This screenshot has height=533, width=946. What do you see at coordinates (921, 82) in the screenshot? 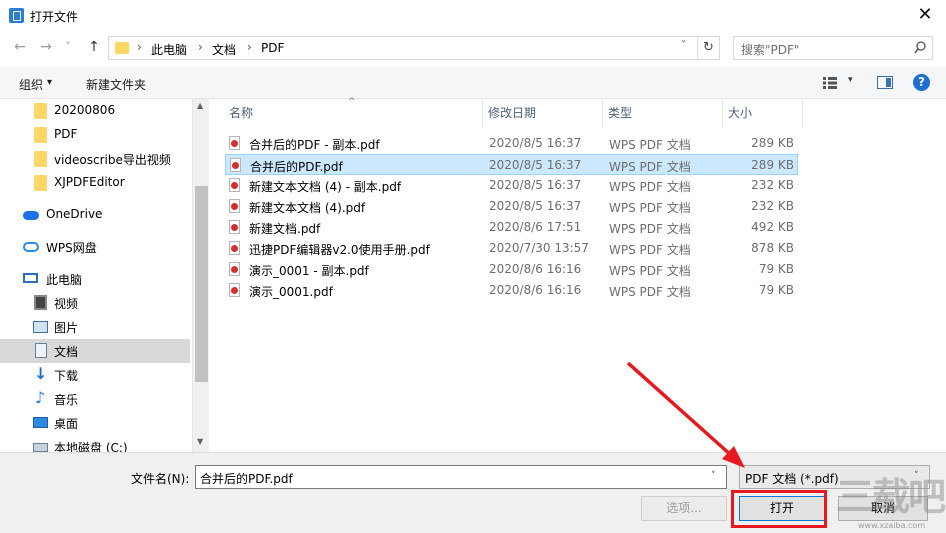
I see `help-icon: ?` at bounding box center [921, 82].